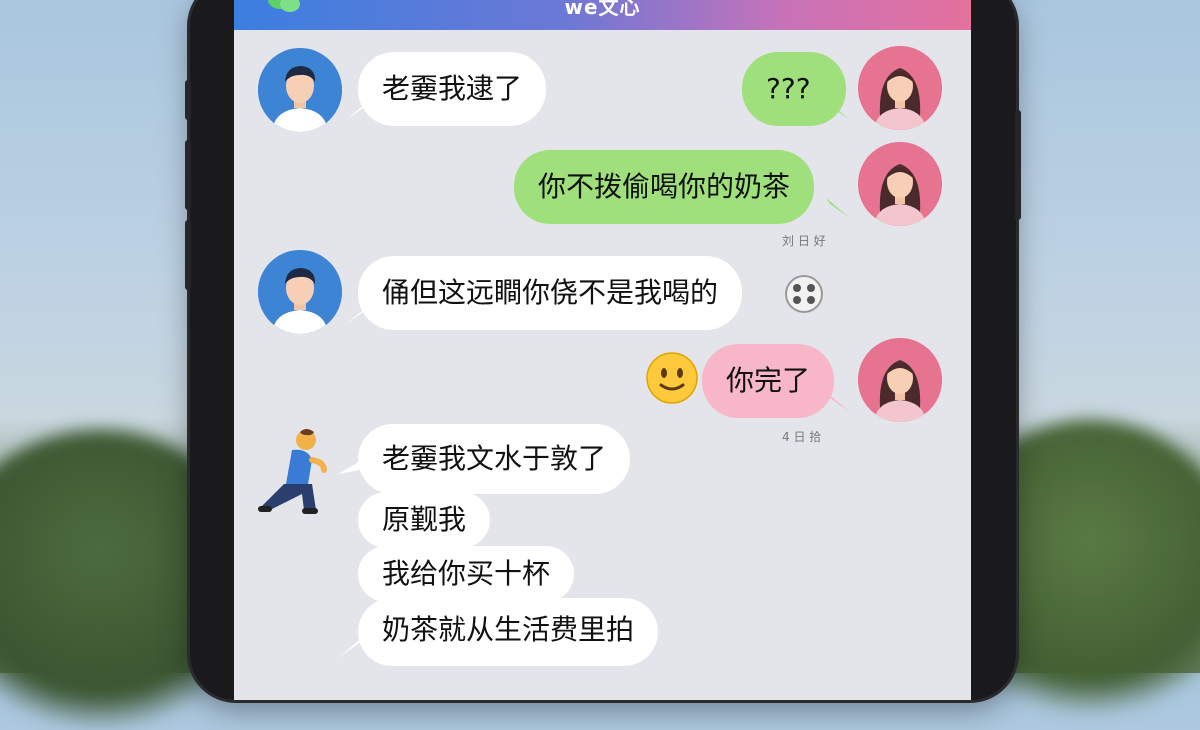  Describe the element at coordinates (424, 520) in the screenshot. I see `message-bubble: 原觐我` at that location.